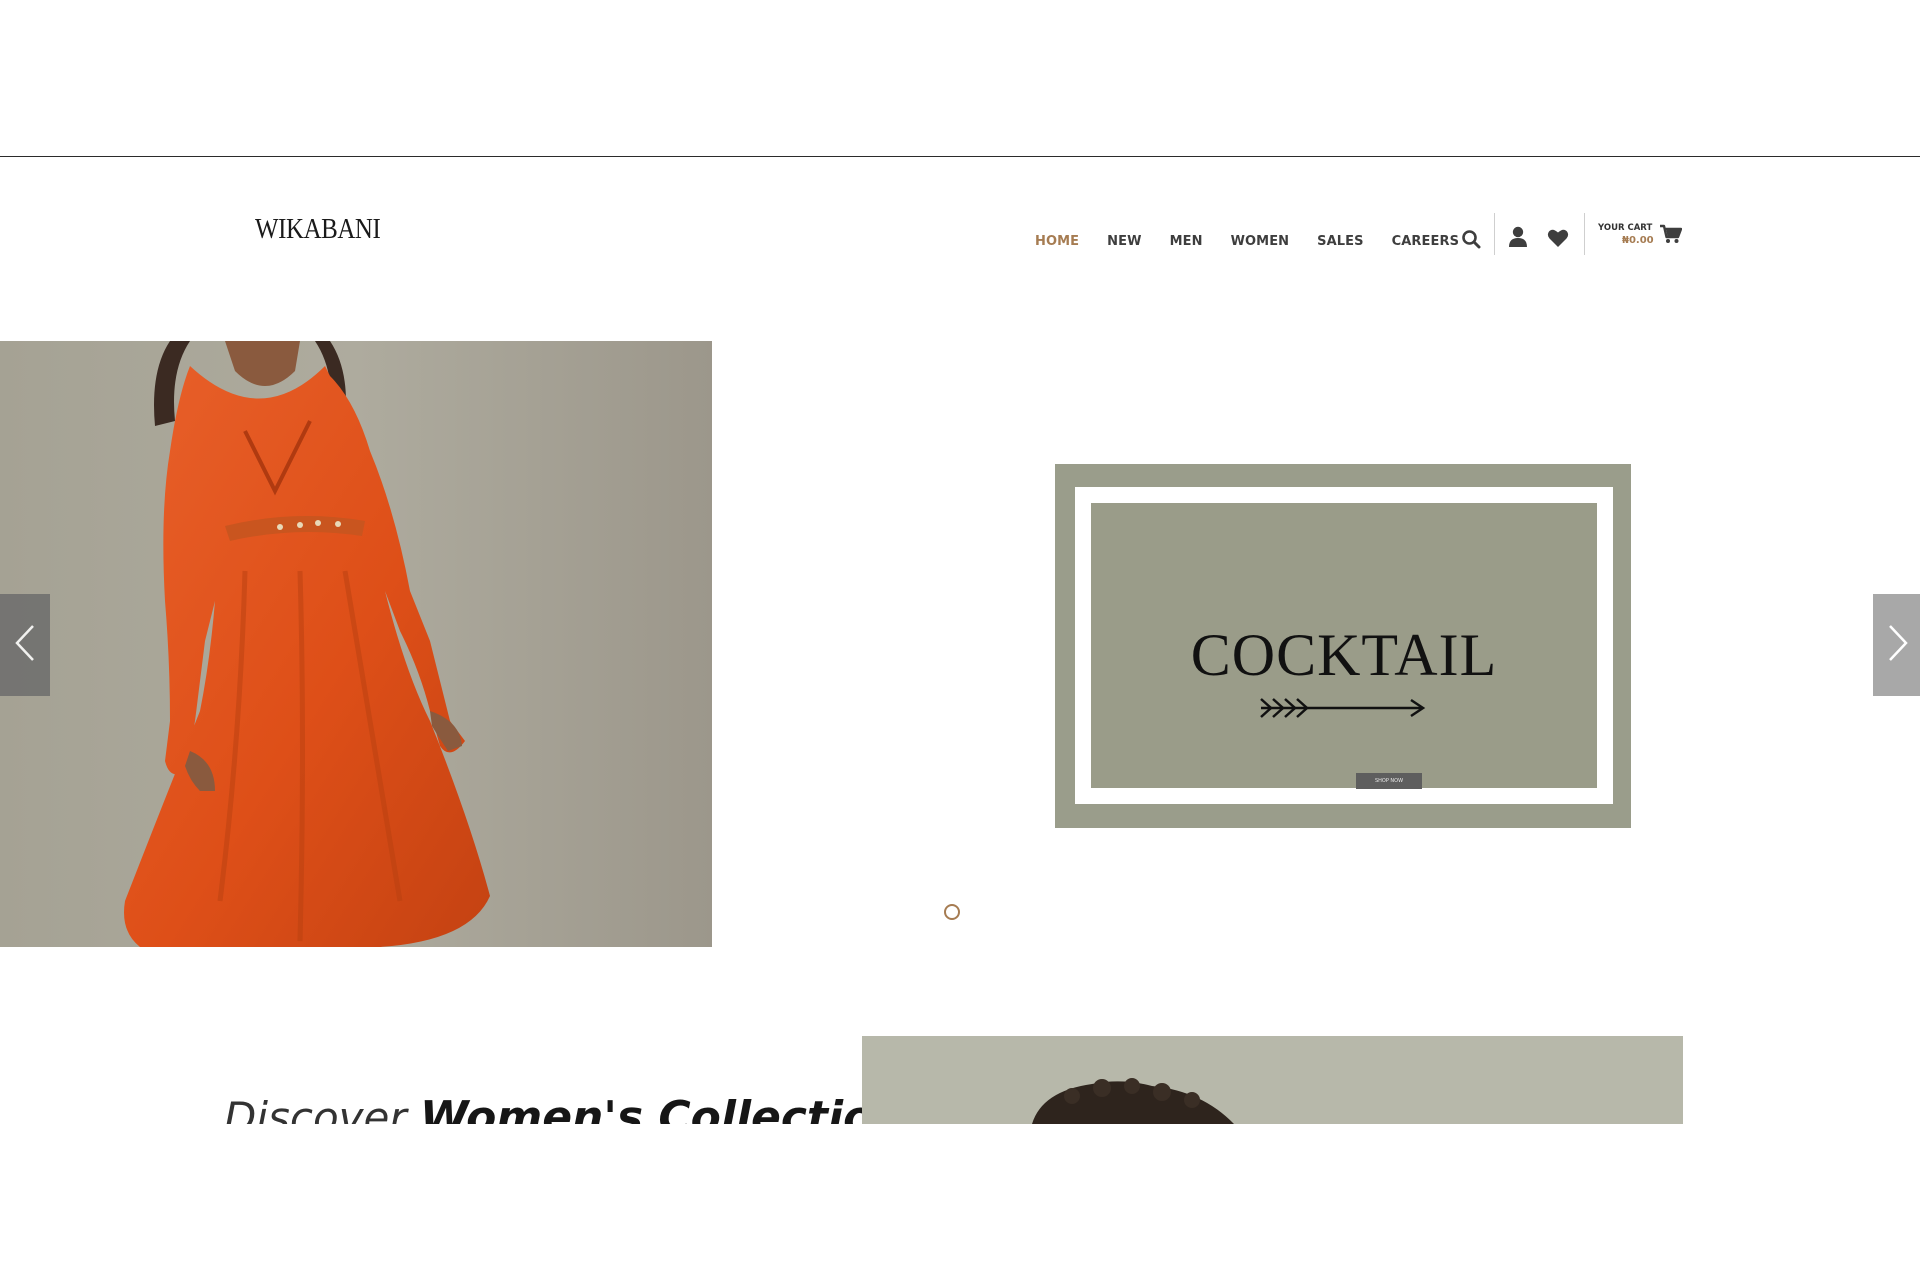  I want to click on discover-section: Discover Women's Collection, so click(960, 1062).